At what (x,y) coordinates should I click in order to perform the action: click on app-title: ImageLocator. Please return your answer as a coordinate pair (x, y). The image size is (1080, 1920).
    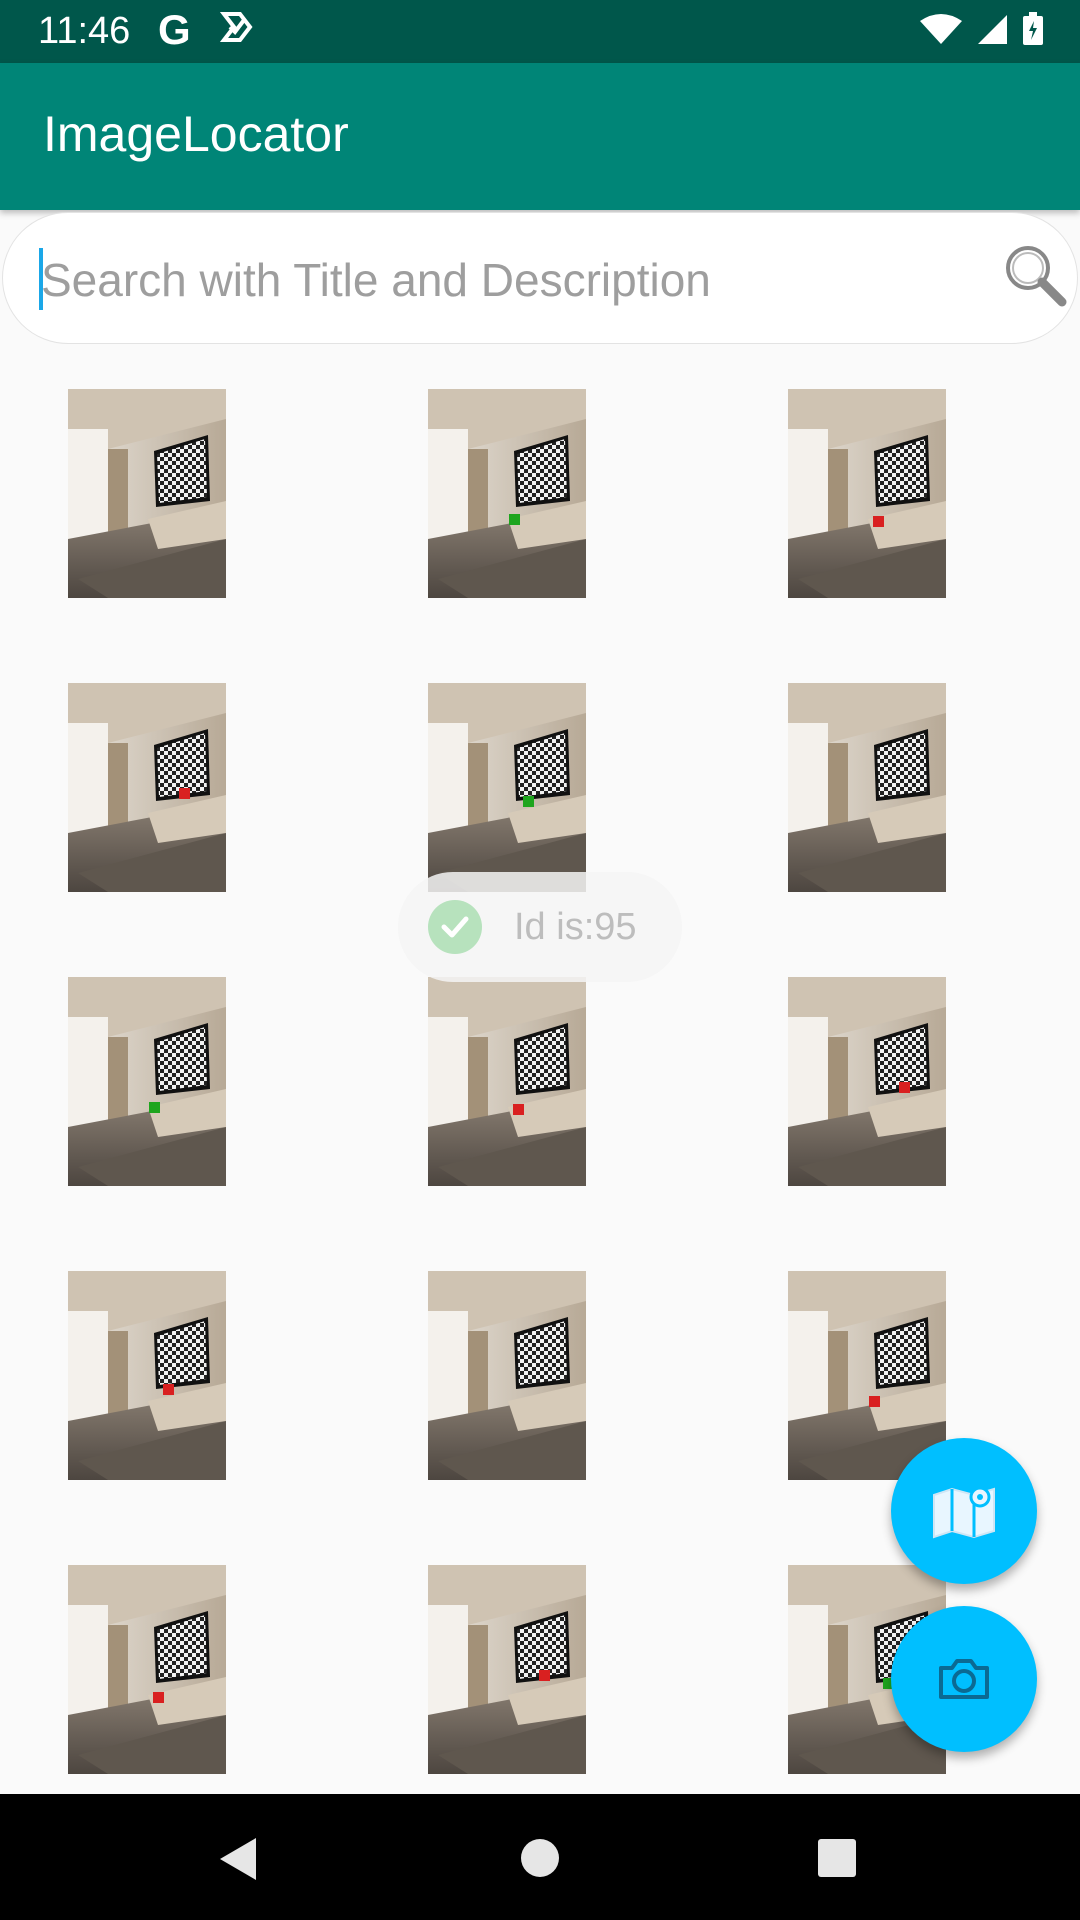
    Looking at the image, I should click on (196, 134).